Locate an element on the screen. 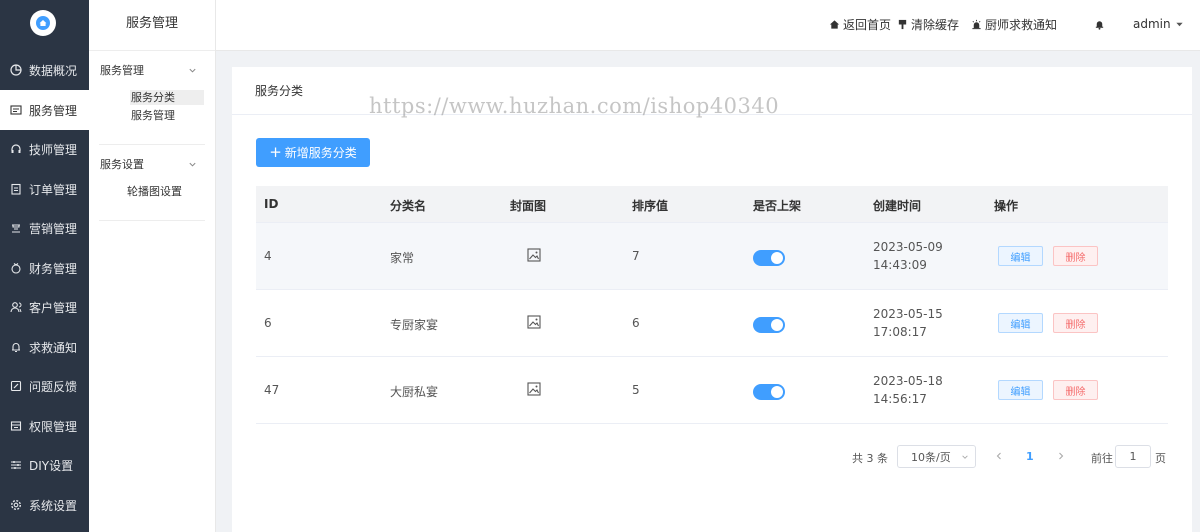 The height and width of the screenshot is (532, 1200). sidebar-item-sos: 求救通知 is located at coordinates (44, 347).